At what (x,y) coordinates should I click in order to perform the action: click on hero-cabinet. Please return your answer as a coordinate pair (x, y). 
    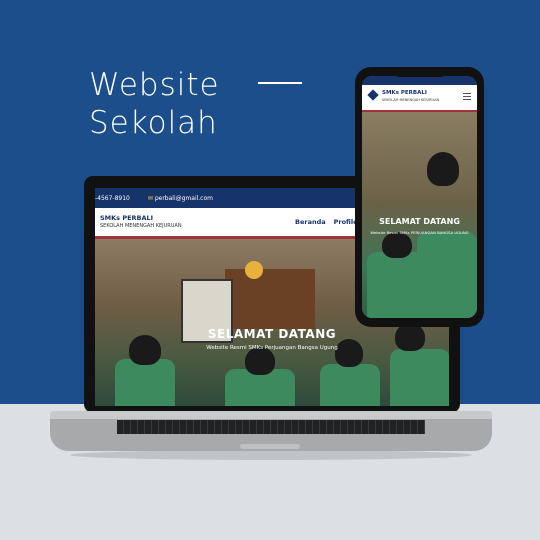
    Looking at the image, I should click on (270, 299).